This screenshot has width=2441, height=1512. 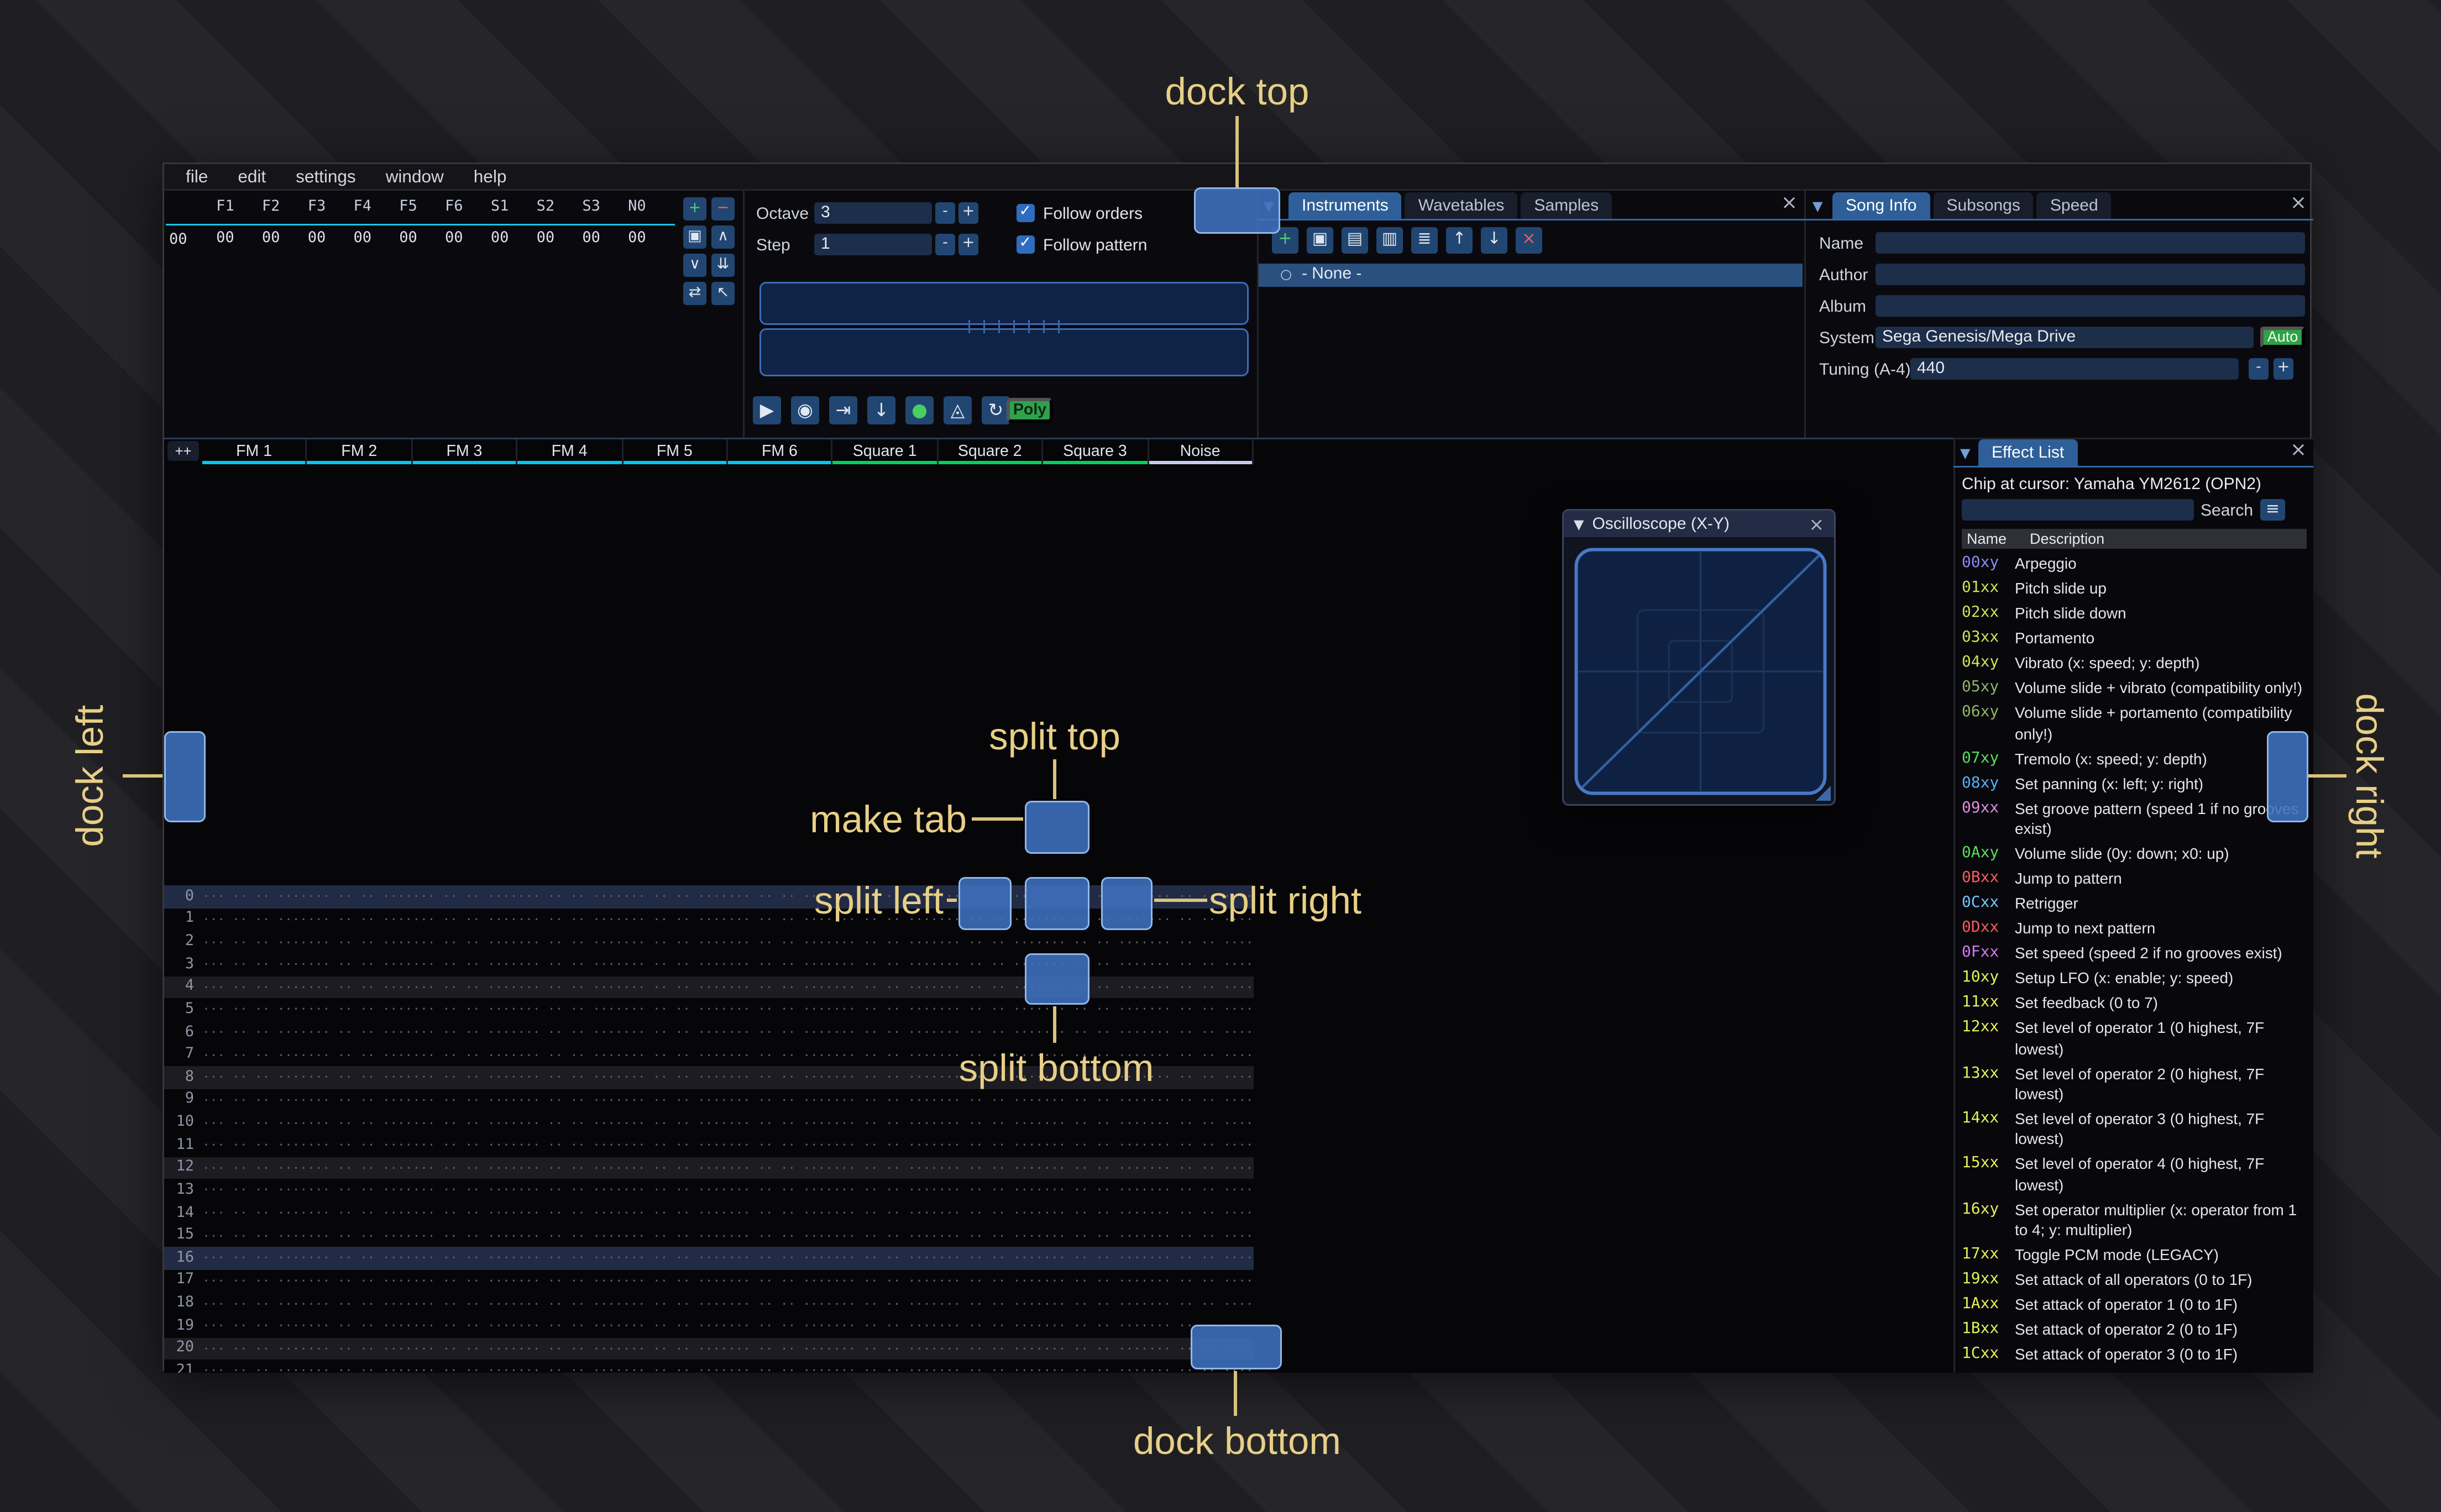 What do you see at coordinates (2134, 590) in the screenshot?
I see `effect-row: 01xx Pitch slide up` at bounding box center [2134, 590].